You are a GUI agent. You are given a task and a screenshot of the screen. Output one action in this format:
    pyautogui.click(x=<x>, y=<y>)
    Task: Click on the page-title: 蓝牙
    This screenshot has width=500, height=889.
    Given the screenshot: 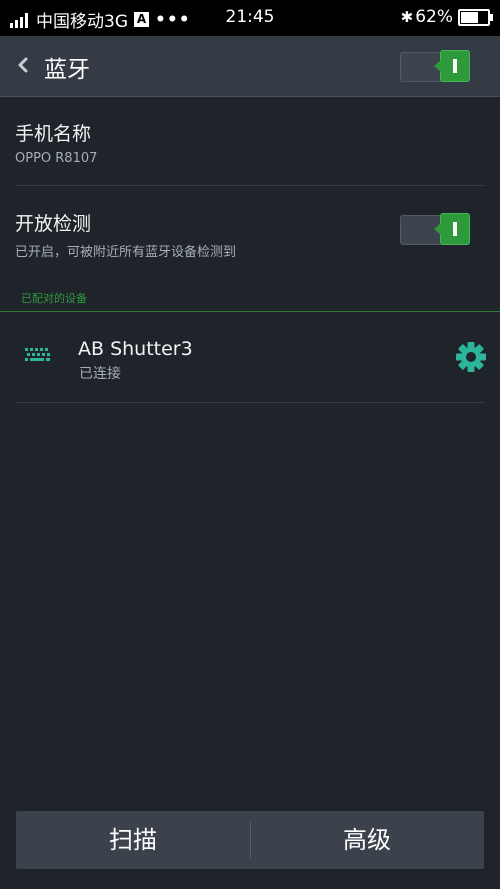 What is the action you would take?
    pyautogui.click(x=67, y=70)
    